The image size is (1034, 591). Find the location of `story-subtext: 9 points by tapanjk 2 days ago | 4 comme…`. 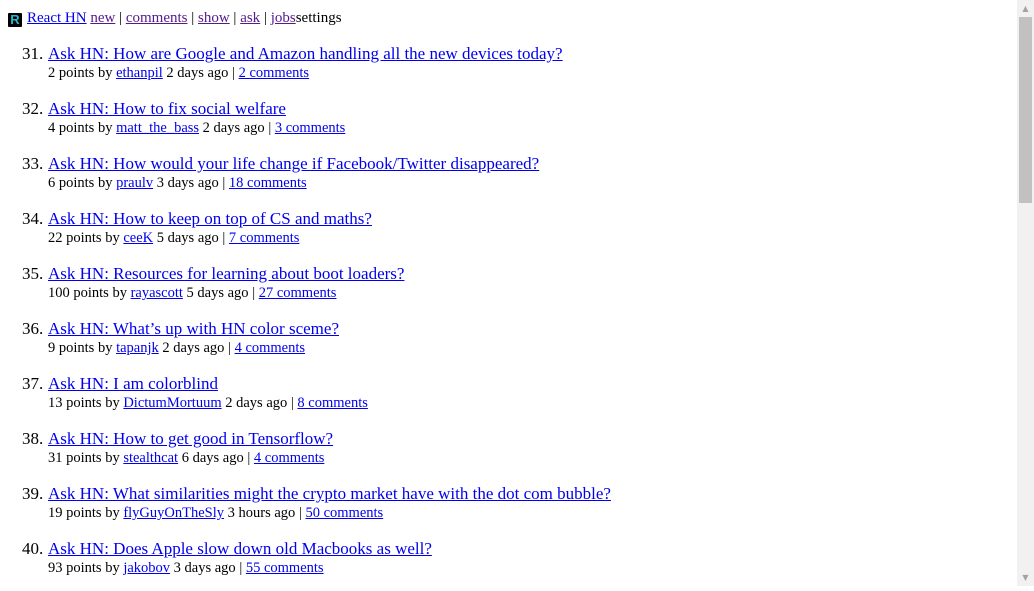

story-subtext: 9 points by tapanjk 2 days ago | 4 comme… is located at coordinates (523, 348).